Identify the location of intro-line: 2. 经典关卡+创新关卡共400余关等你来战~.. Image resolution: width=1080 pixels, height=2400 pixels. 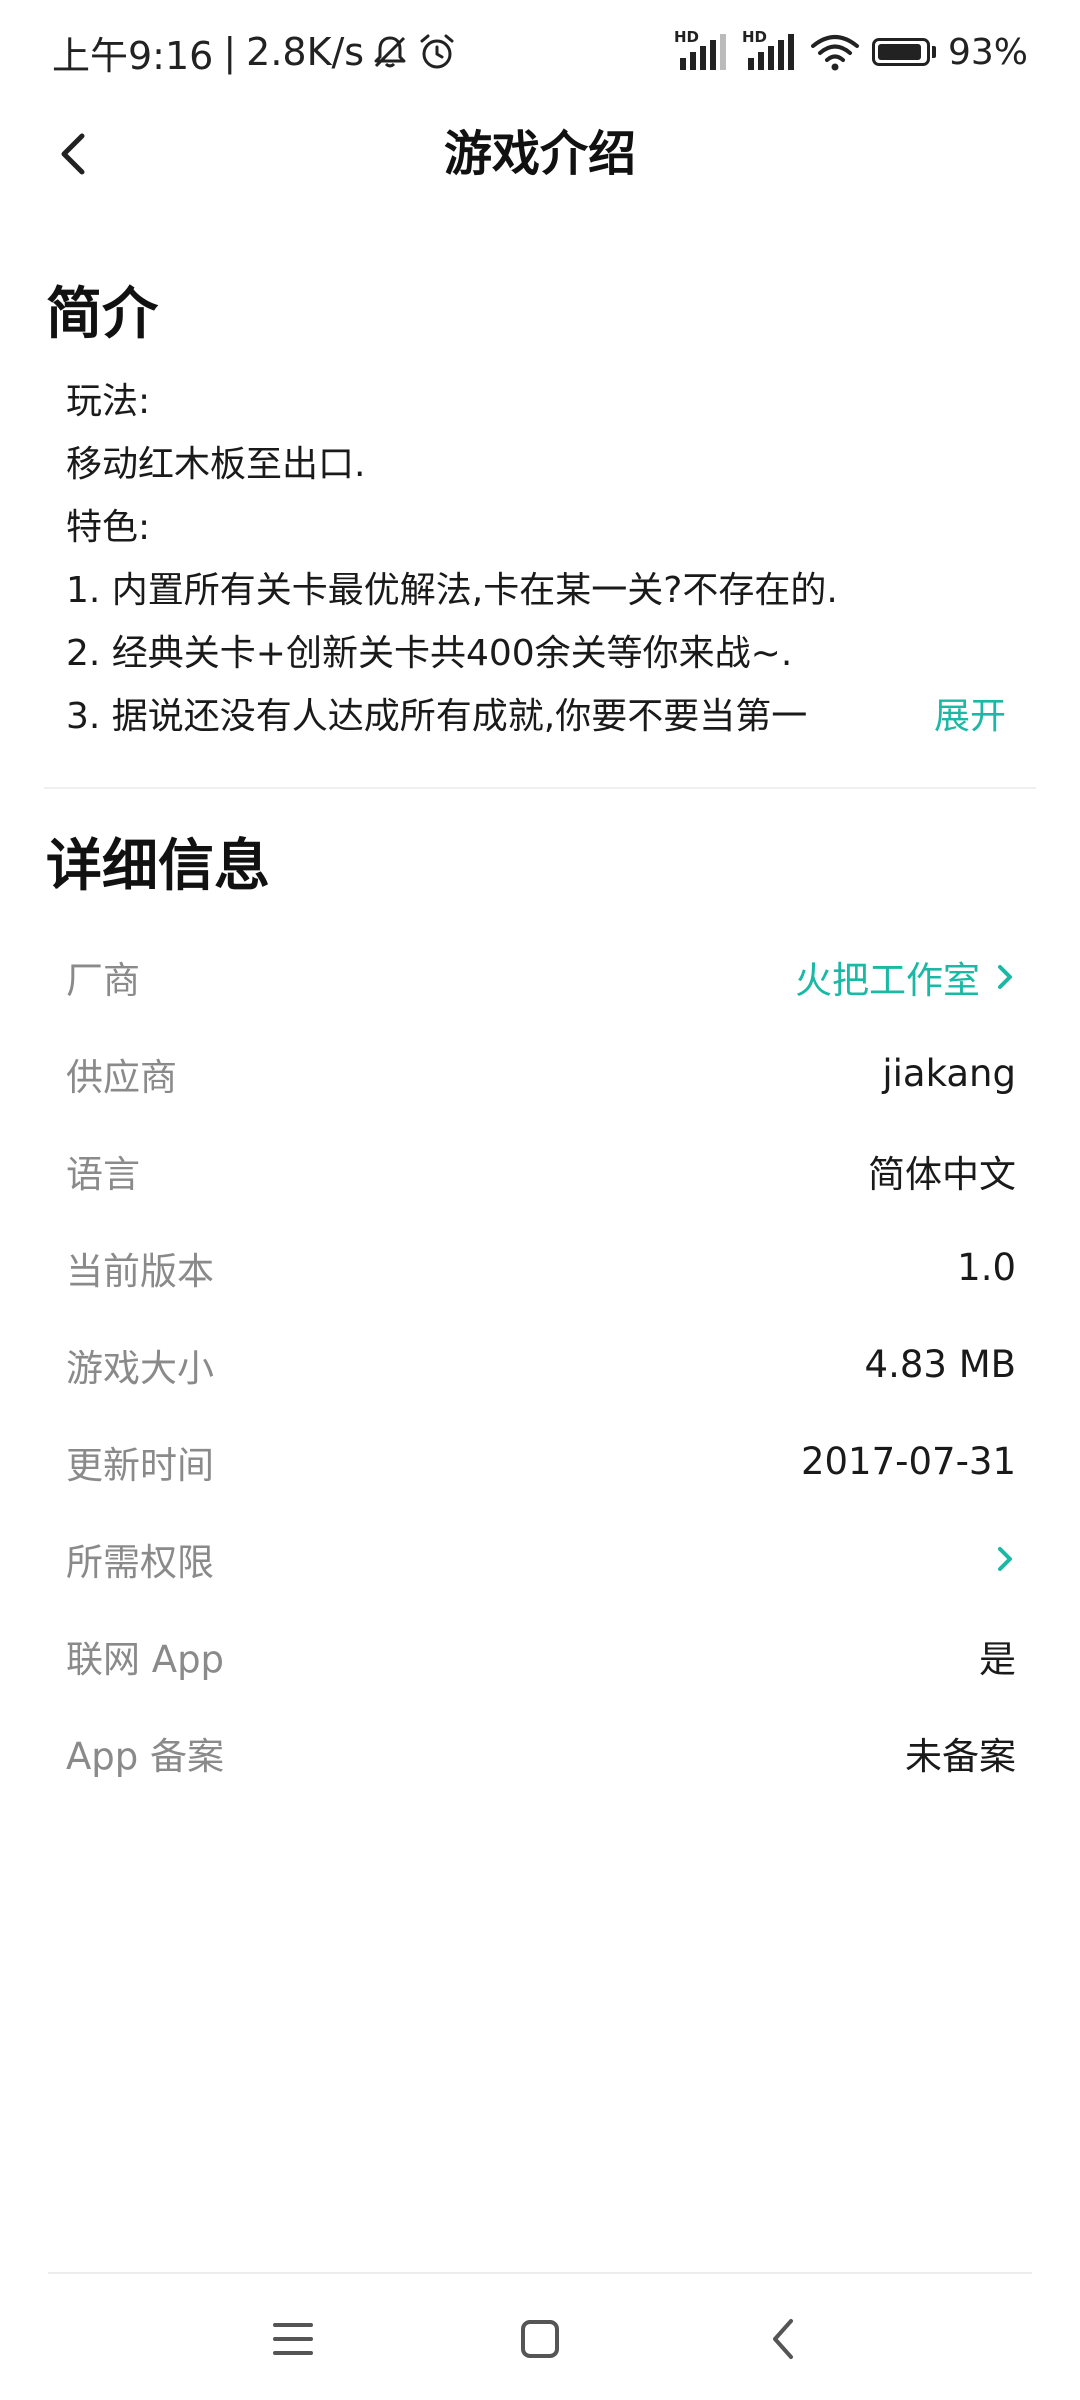
(429, 653).